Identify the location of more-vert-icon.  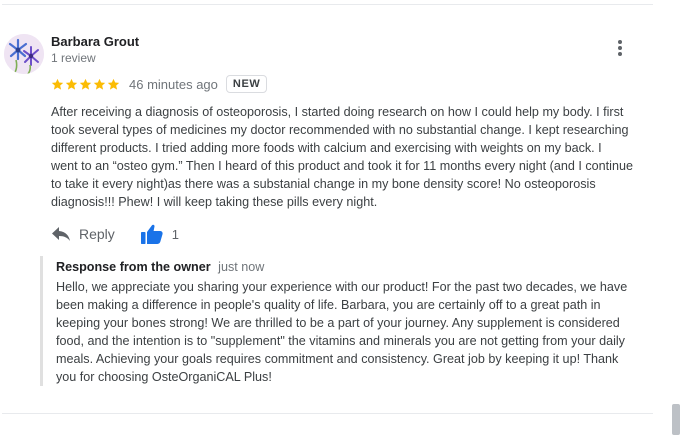
(620, 48).